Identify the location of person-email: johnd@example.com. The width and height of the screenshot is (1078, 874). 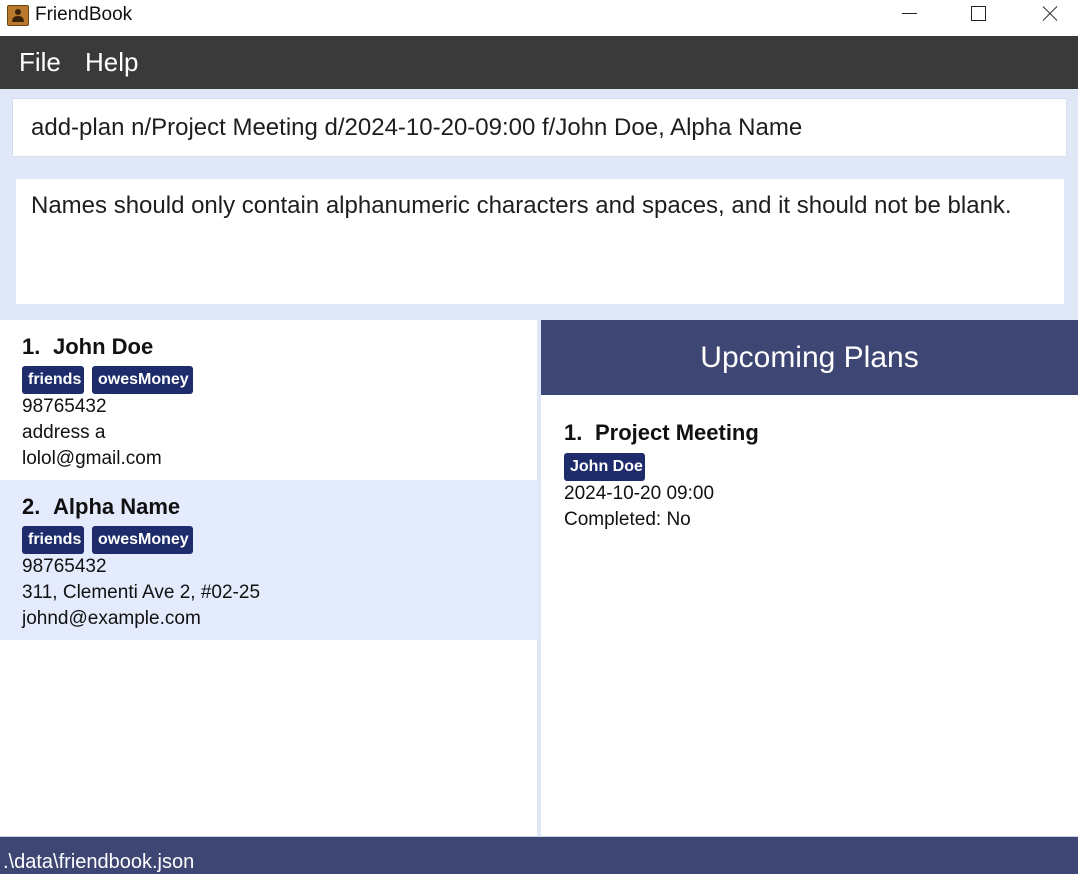
(111, 618).